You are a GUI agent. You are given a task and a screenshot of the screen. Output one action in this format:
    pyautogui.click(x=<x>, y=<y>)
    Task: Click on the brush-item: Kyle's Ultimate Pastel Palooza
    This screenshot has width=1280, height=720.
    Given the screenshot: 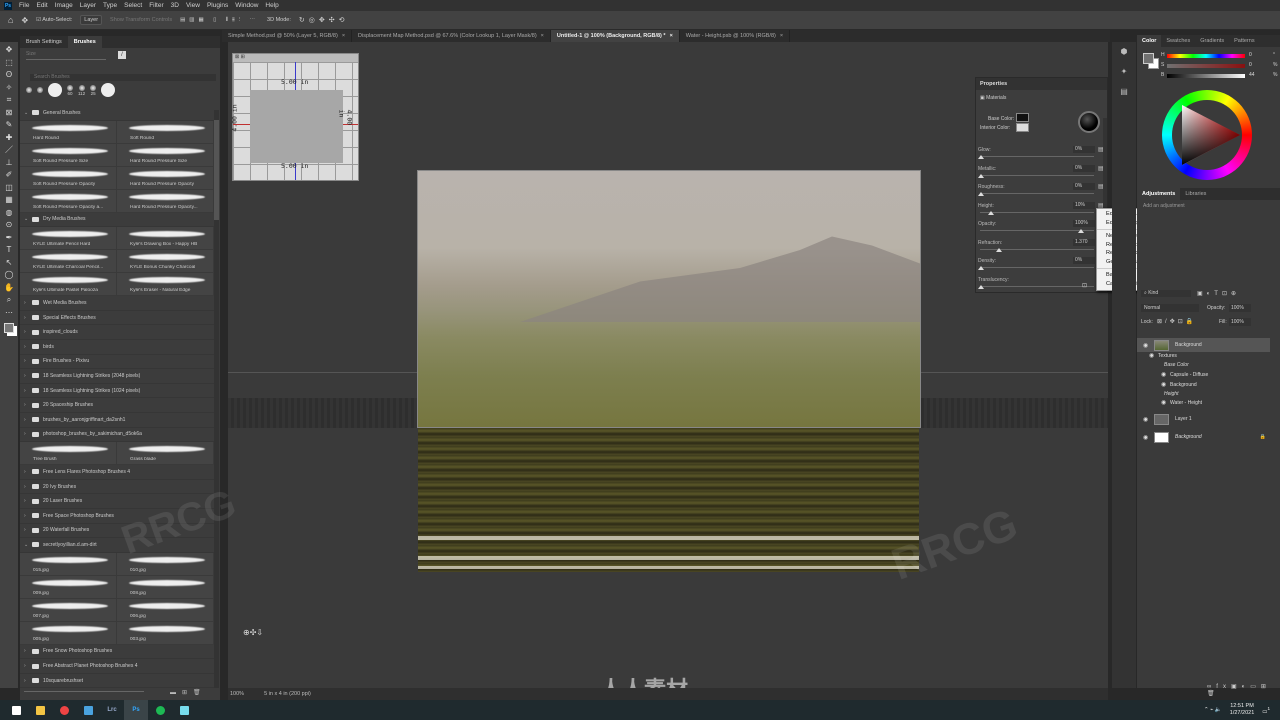 What is the action you would take?
    pyautogui.click(x=68, y=285)
    